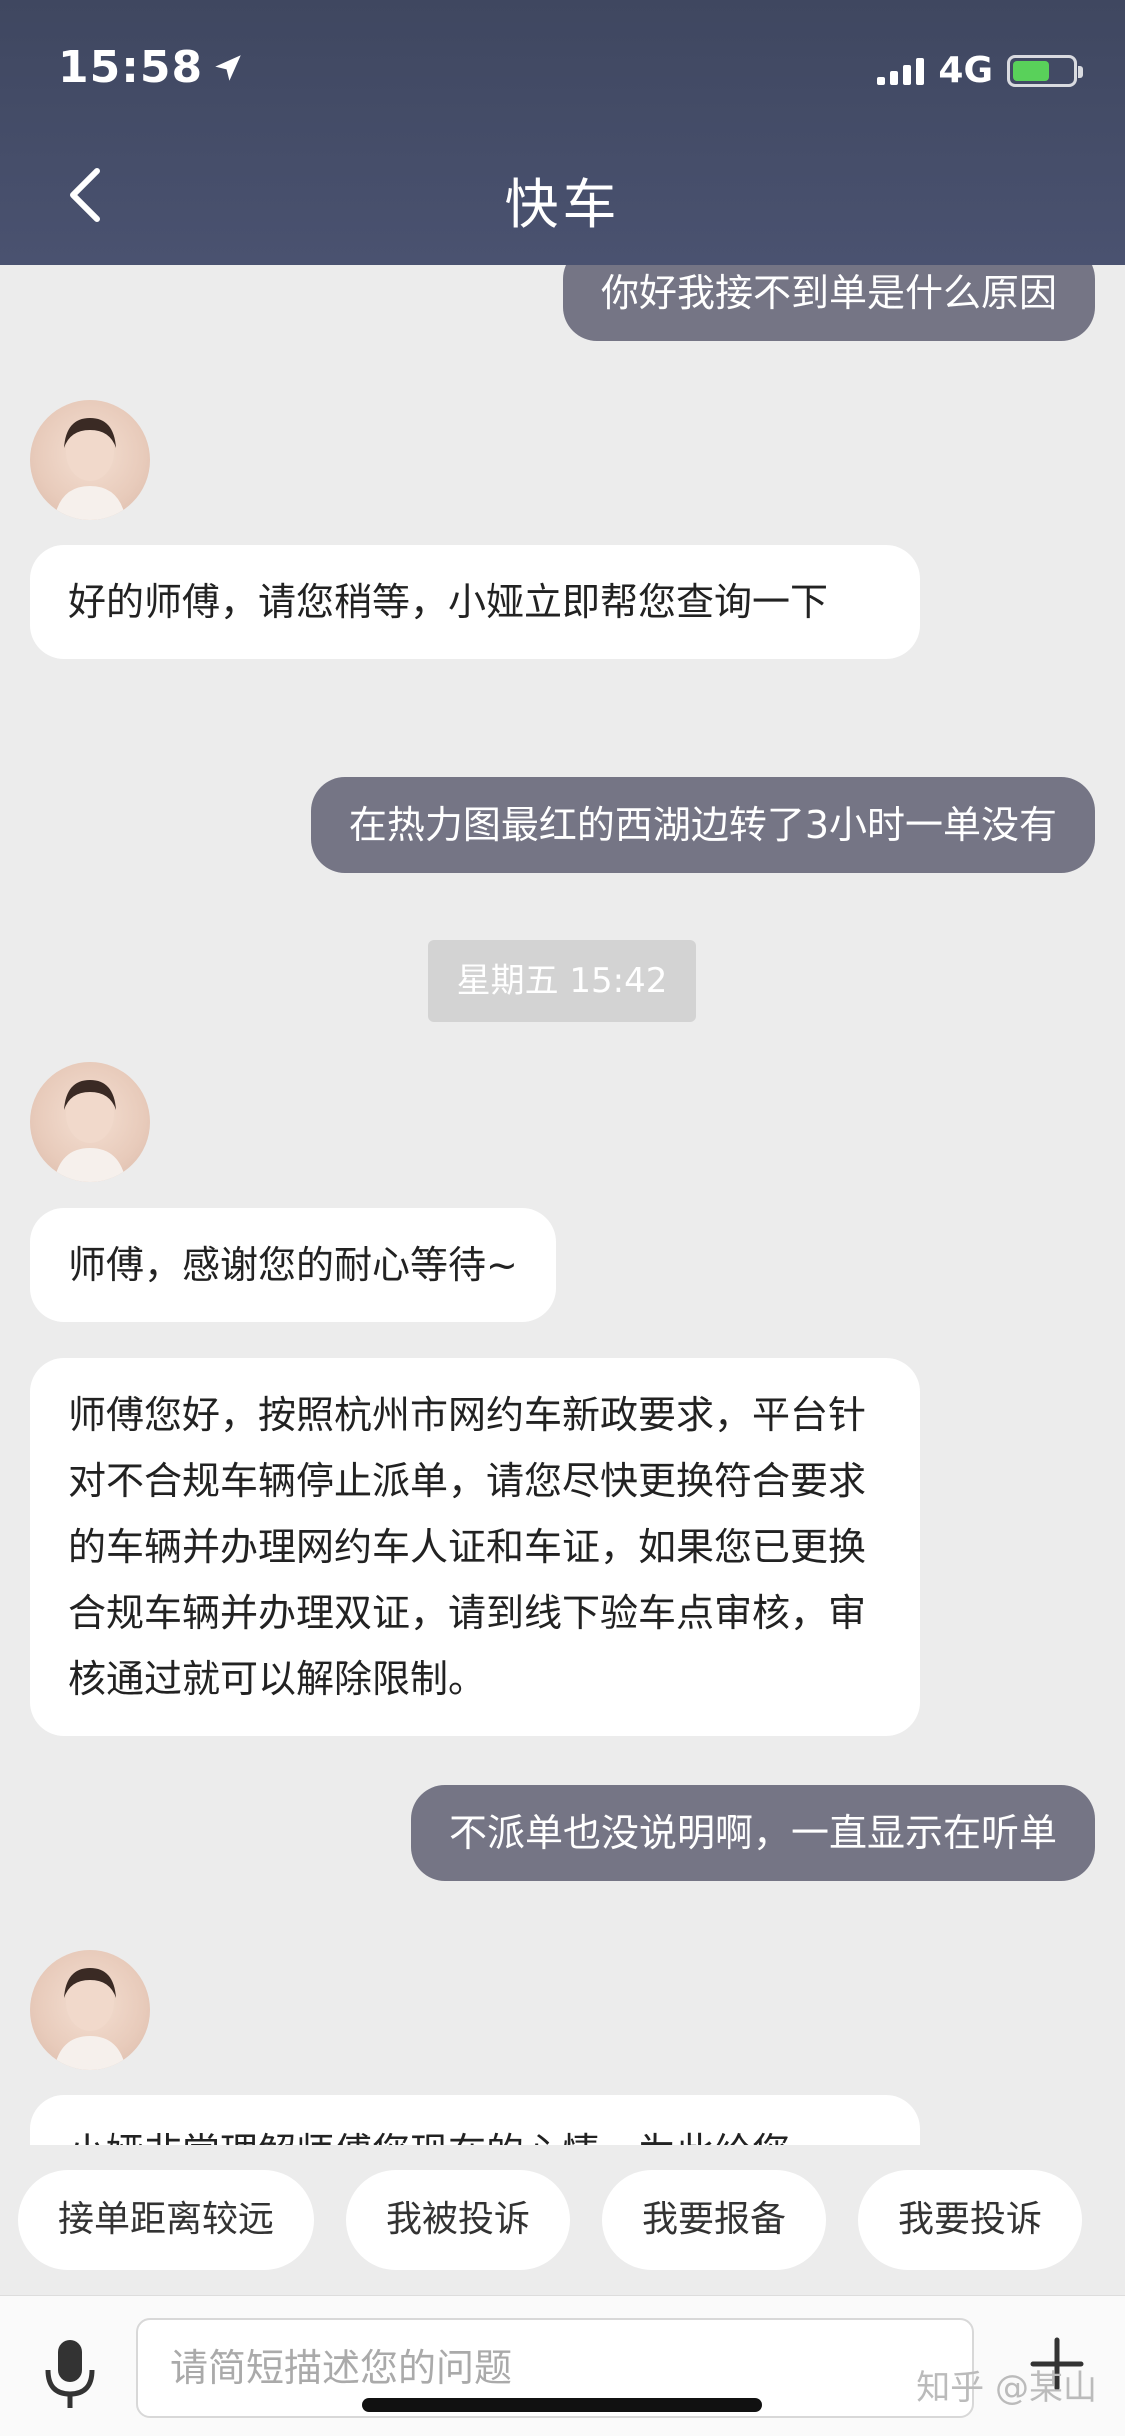  I want to click on quick-reply-distance: 接单距离较远, so click(166, 2220).